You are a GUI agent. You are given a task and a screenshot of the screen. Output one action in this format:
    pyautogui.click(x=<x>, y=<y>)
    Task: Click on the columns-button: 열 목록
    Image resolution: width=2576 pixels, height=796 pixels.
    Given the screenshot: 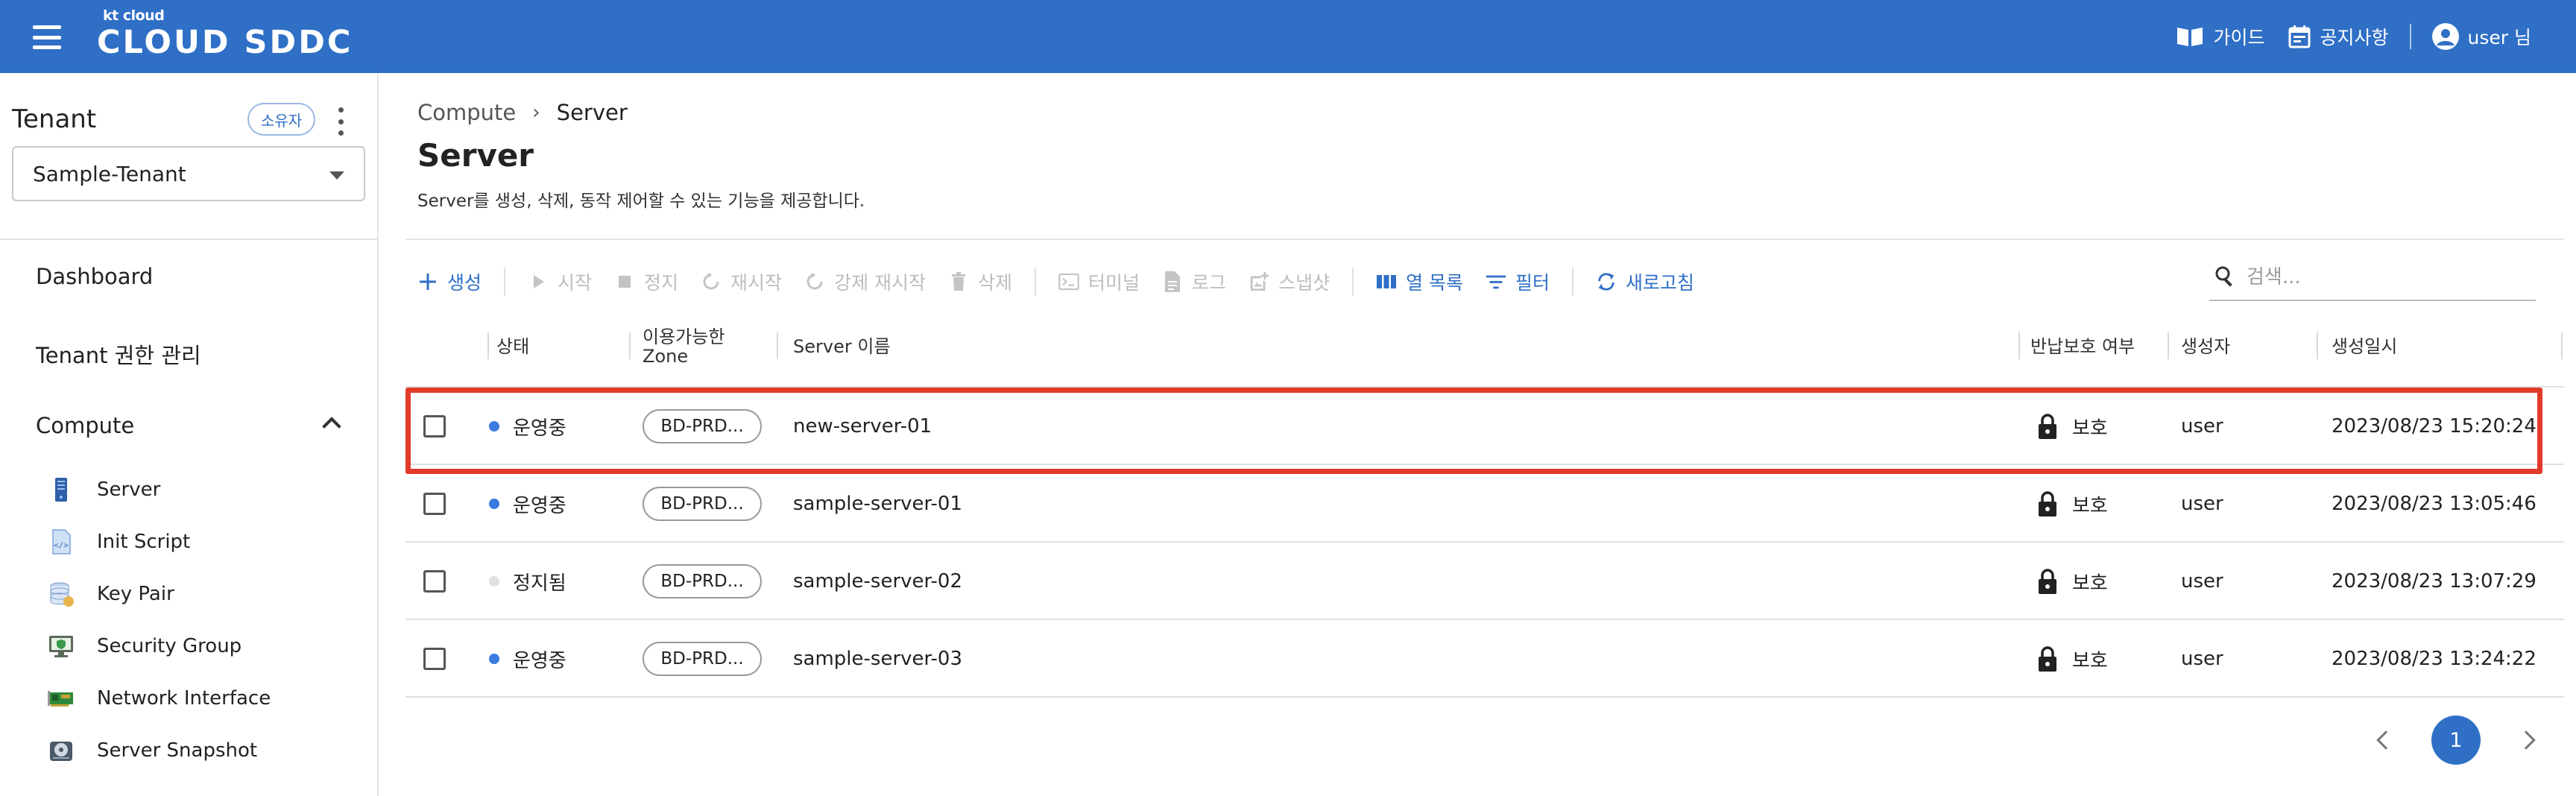 What is the action you would take?
    pyautogui.click(x=1419, y=282)
    